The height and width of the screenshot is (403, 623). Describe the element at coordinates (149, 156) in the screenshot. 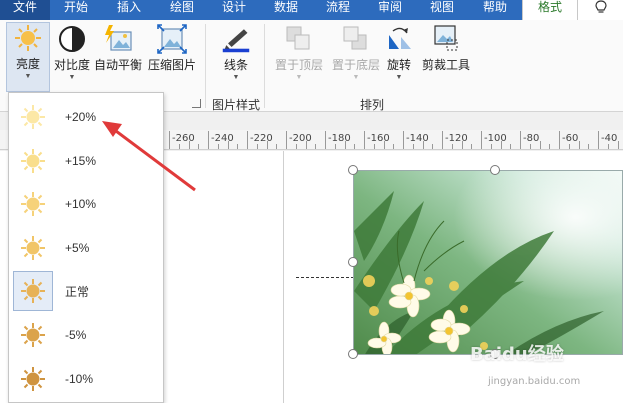

I see `annotation-arrow-icon` at that location.